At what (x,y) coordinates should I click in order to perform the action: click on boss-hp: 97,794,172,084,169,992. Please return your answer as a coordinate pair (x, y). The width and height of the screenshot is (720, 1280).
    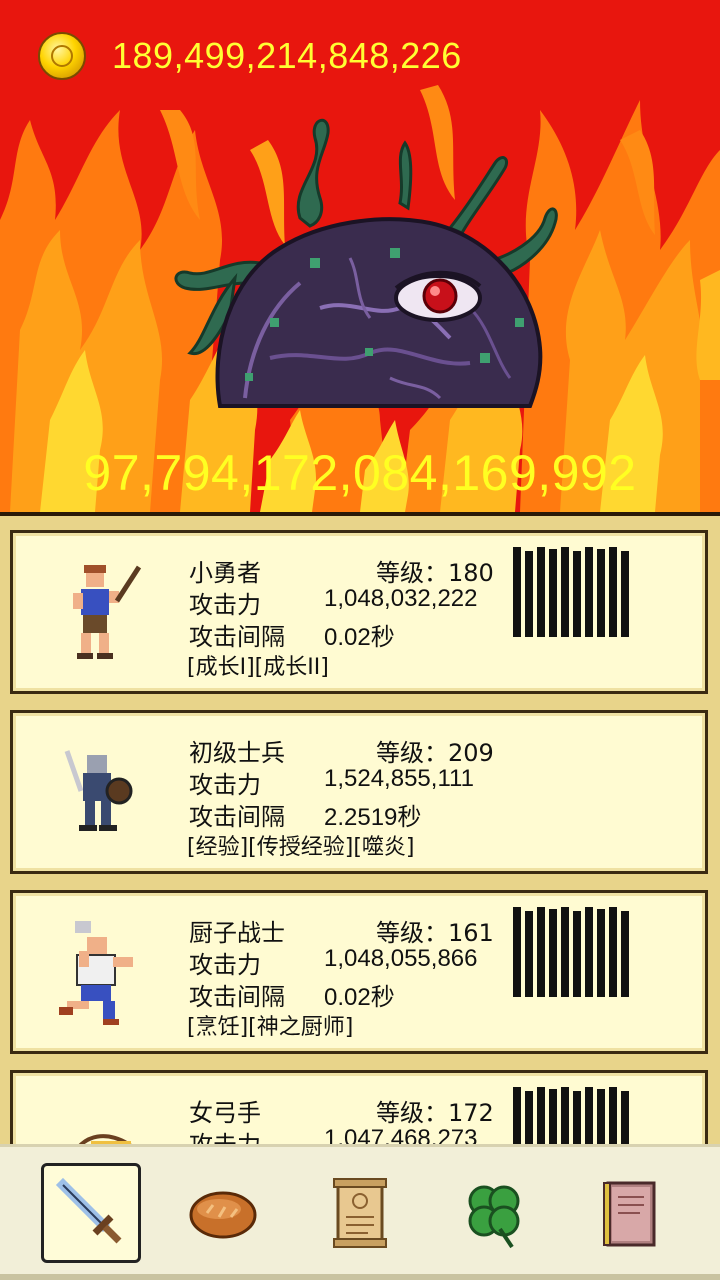
    Looking at the image, I should click on (360, 473).